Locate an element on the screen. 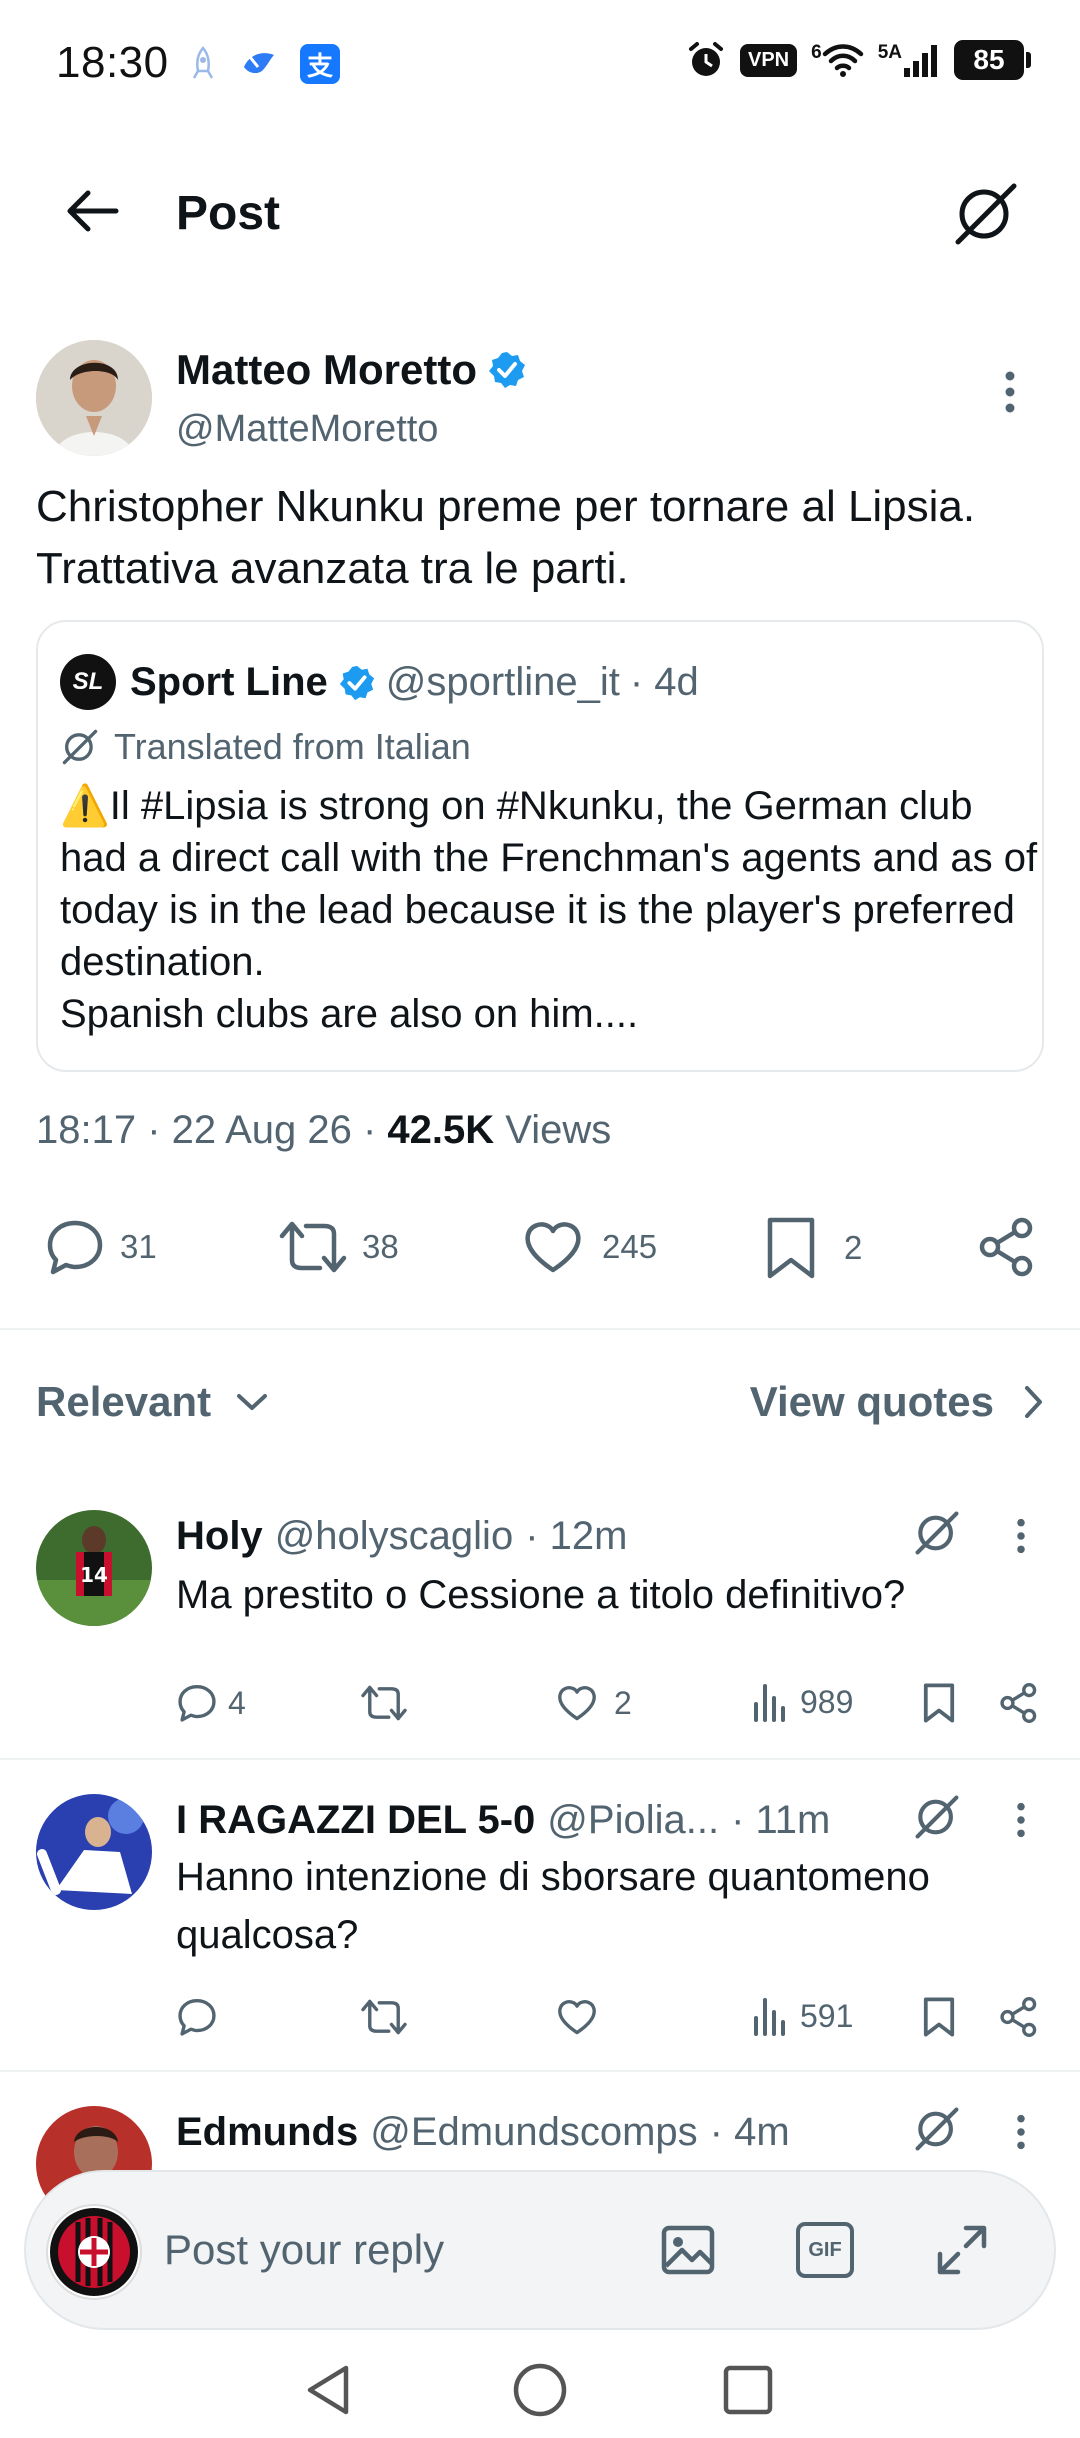 This screenshot has height=2438, width=1080. like-count: 245 is located at coordinates (630, 1246).